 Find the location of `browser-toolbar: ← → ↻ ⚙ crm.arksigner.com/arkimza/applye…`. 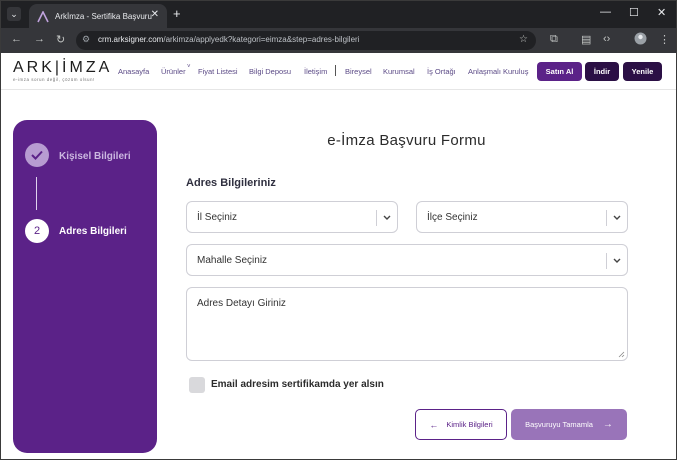

browser-toolbar: ← → ↻ ⚙ crm.arksigner.com/arkimza/applye… is located at coordinates (338, 40).